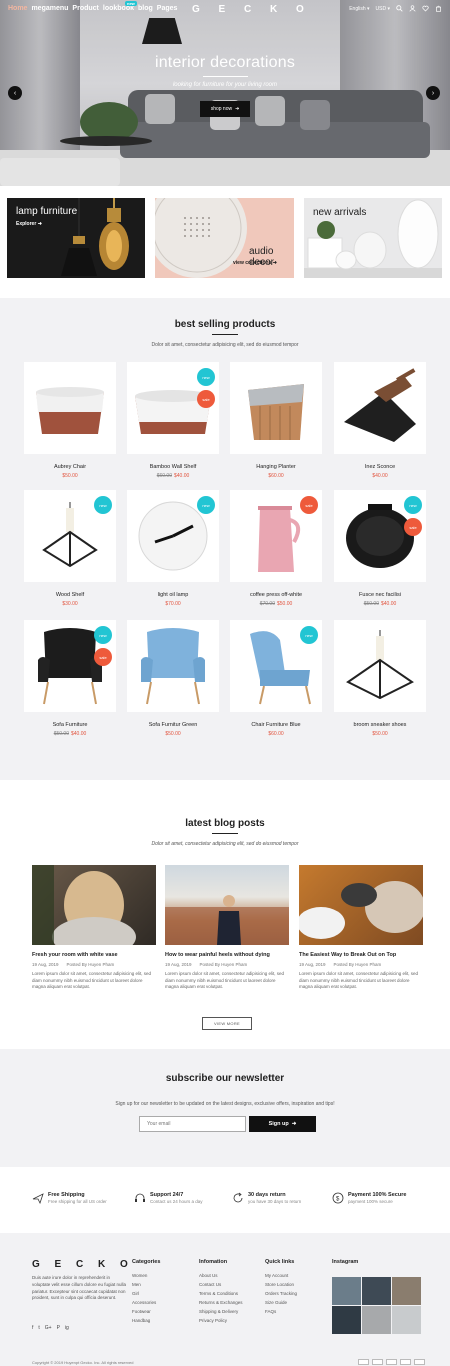 The height and width of the screenshot is (1366, 450). Describe the element at coordinates (146, 1320) in the screenshot. I see `footer-link: Handbag` at that location.